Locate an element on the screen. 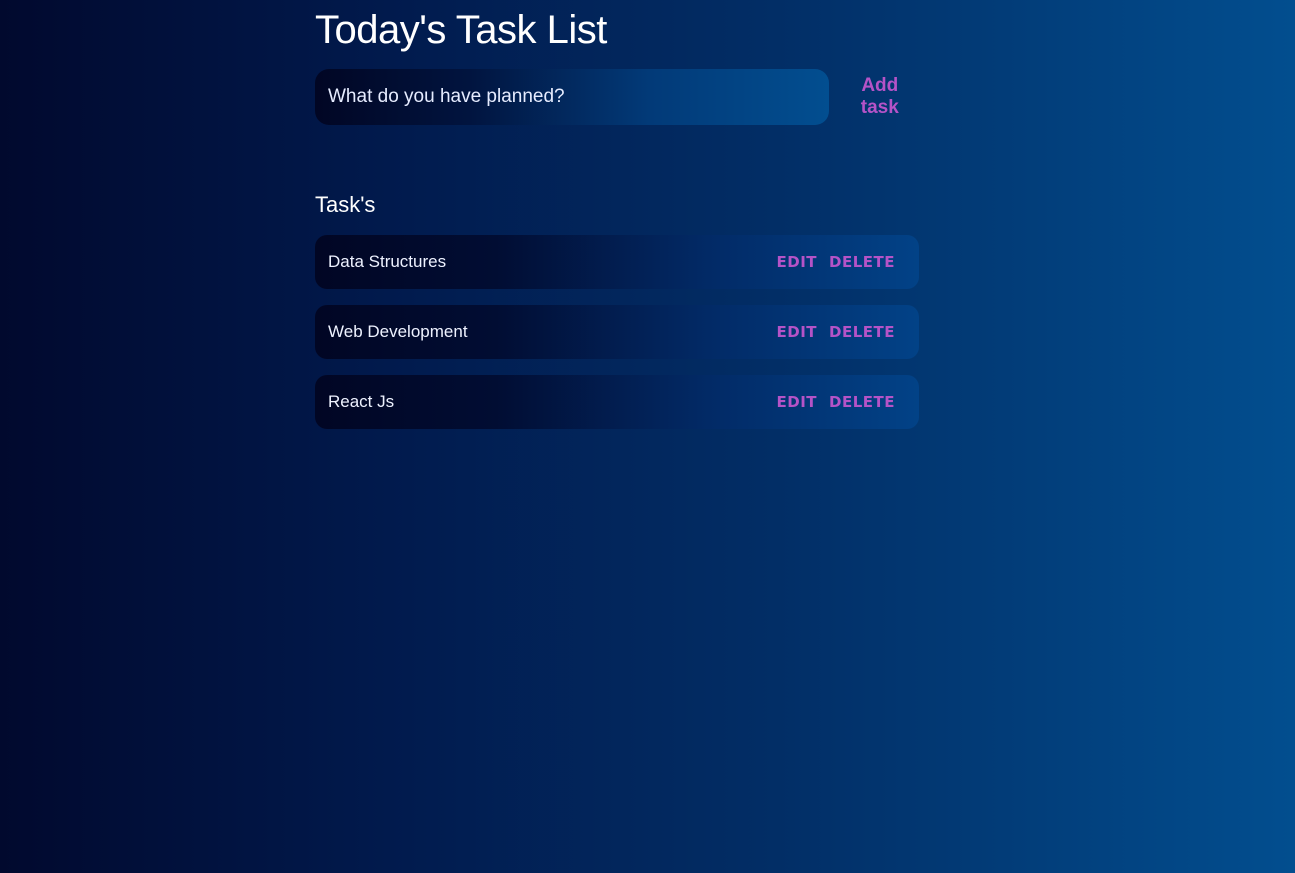  add-task-form: Add task is located at coordinates (617, 97).